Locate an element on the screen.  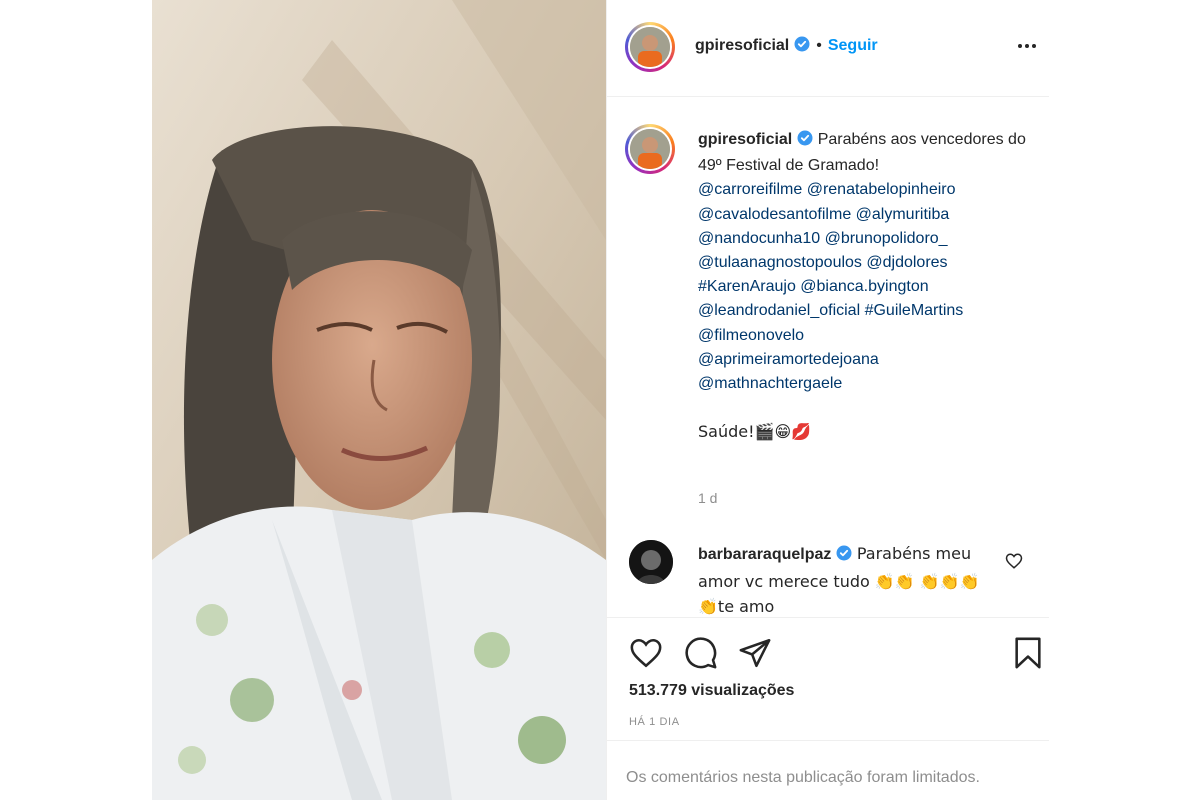
caption-mentions-line: @nandocunha10 @brunopolidoro_ is located at coordinates (863, 239).